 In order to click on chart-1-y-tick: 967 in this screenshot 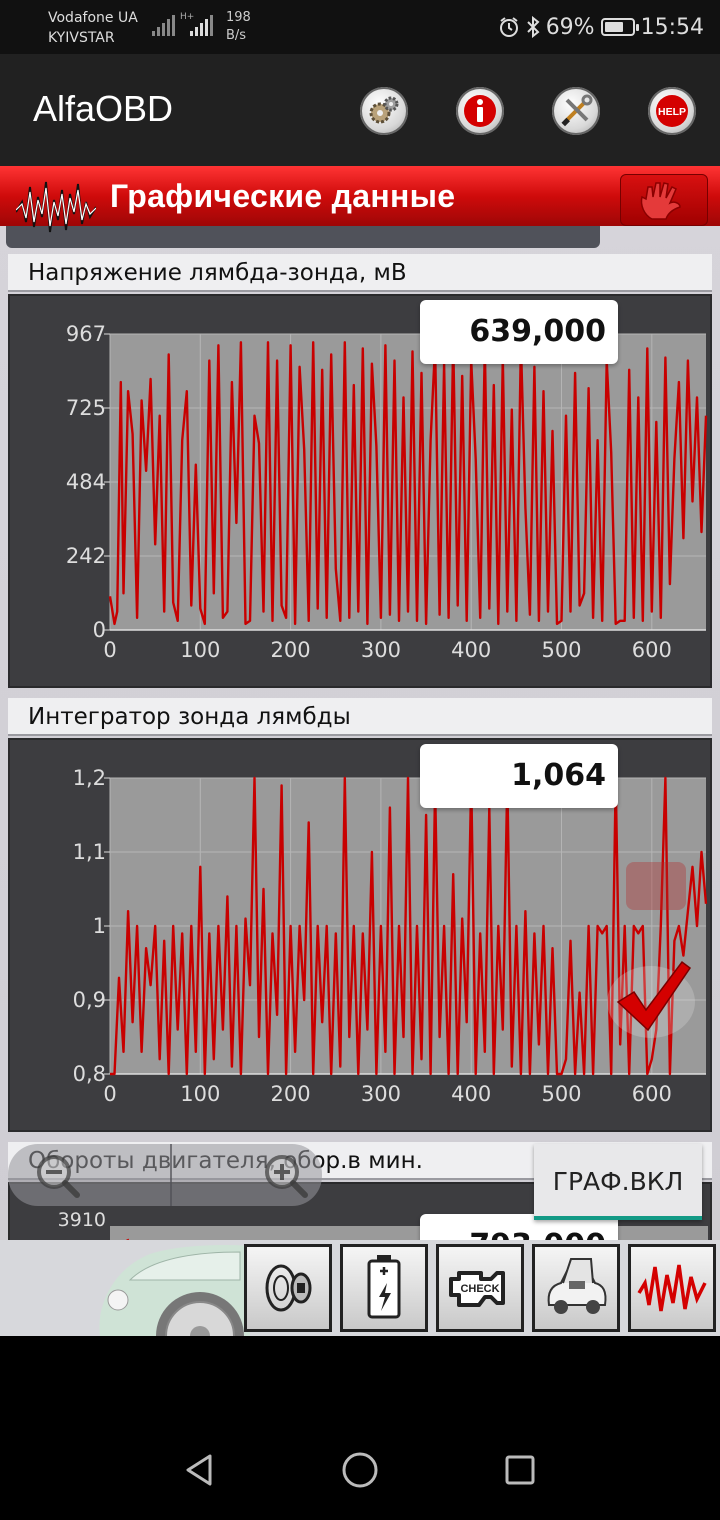, I will do `click(86, 334)`.